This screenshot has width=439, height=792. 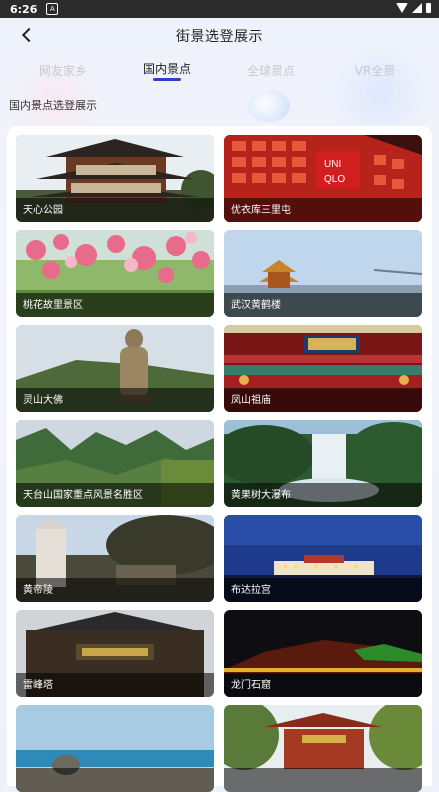 What do you see at coordinates (38, 590) in the screenshot?
I see `spot-name: 黄帝陵` at bounding box center [38, 590].